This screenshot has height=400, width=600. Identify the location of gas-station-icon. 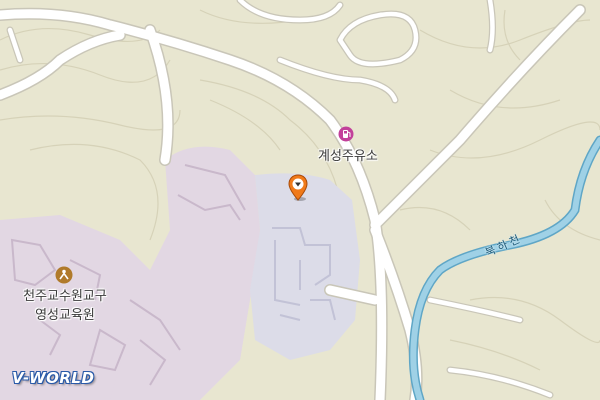
(346, 136).